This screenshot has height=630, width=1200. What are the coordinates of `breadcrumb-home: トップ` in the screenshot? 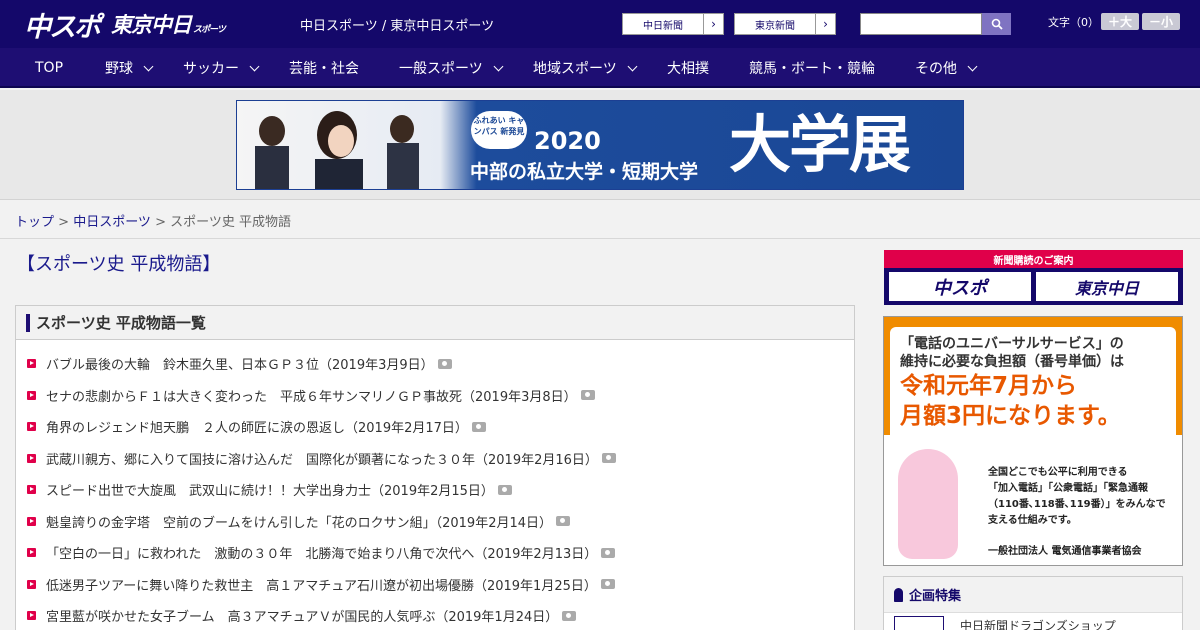 It's located at (34, 222).